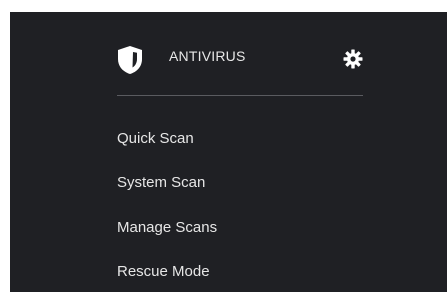 This screenshot has width=447, height=299. I want to click on app-title: ANTIVIRUS, so click(207, 56).